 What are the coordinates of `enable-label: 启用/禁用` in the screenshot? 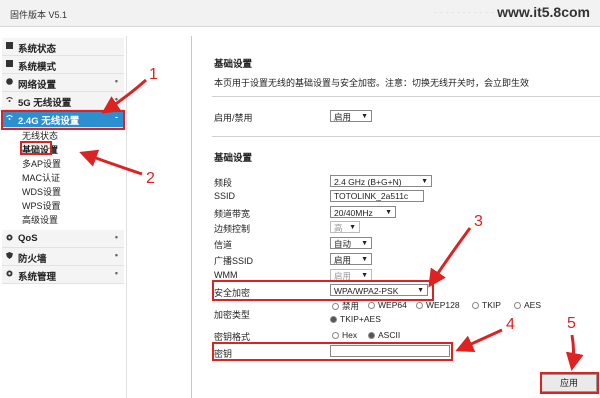 It's located at (233, 118).